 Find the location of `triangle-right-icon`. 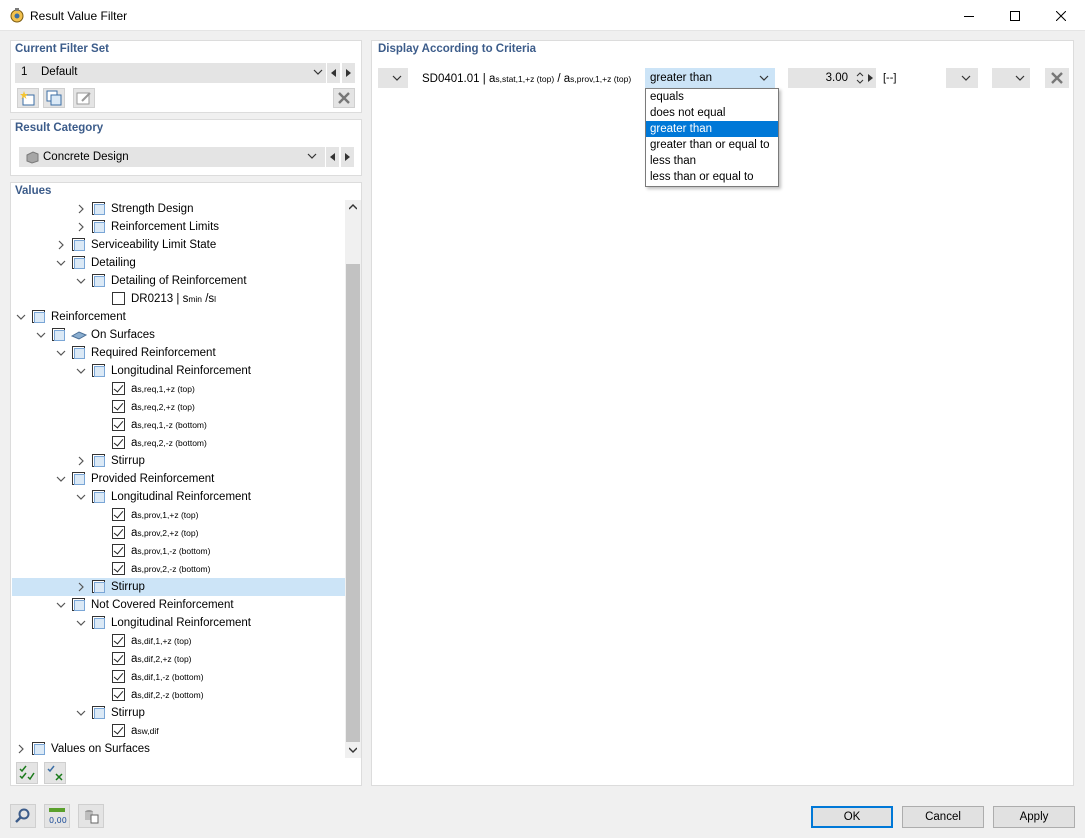

triangle-right-icon is located at coordinates (870, 78).